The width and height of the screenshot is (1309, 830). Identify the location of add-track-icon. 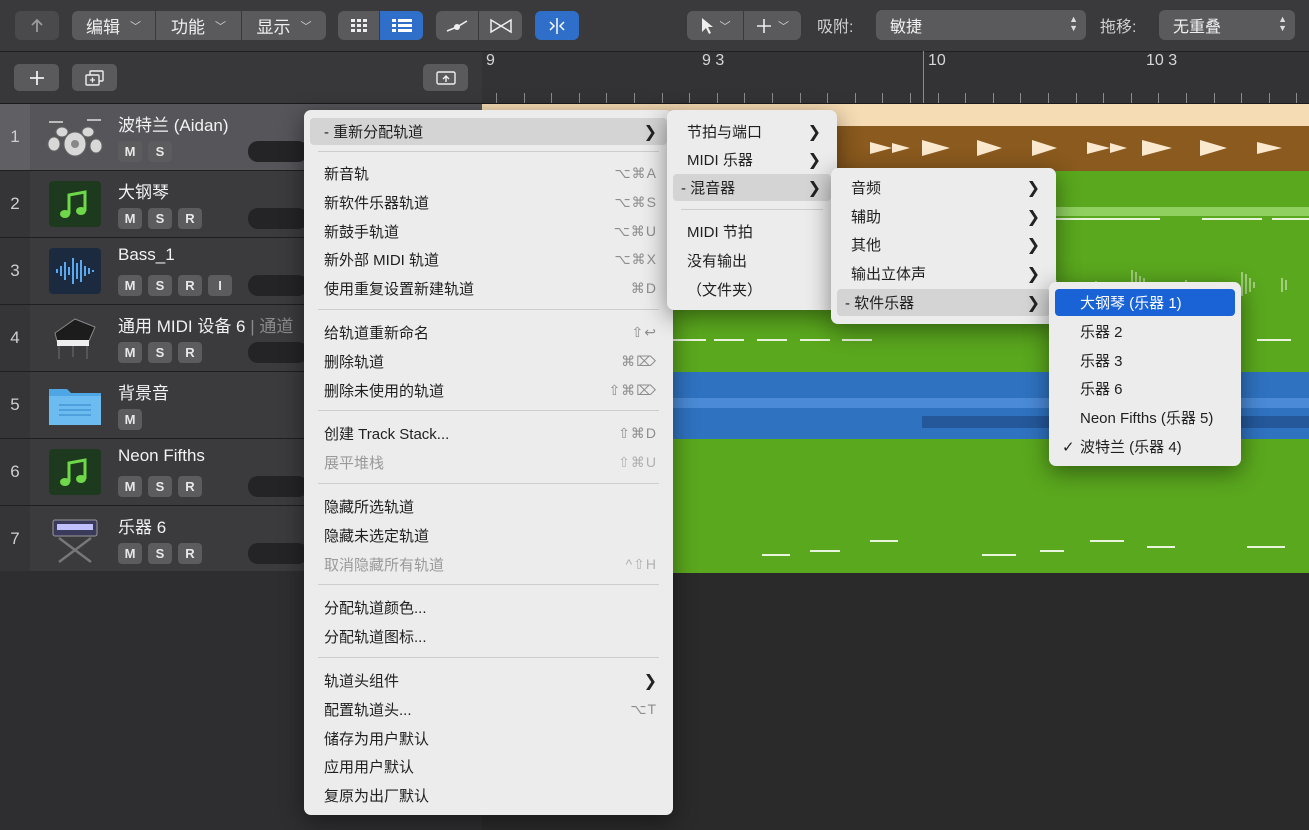
(36, 77).